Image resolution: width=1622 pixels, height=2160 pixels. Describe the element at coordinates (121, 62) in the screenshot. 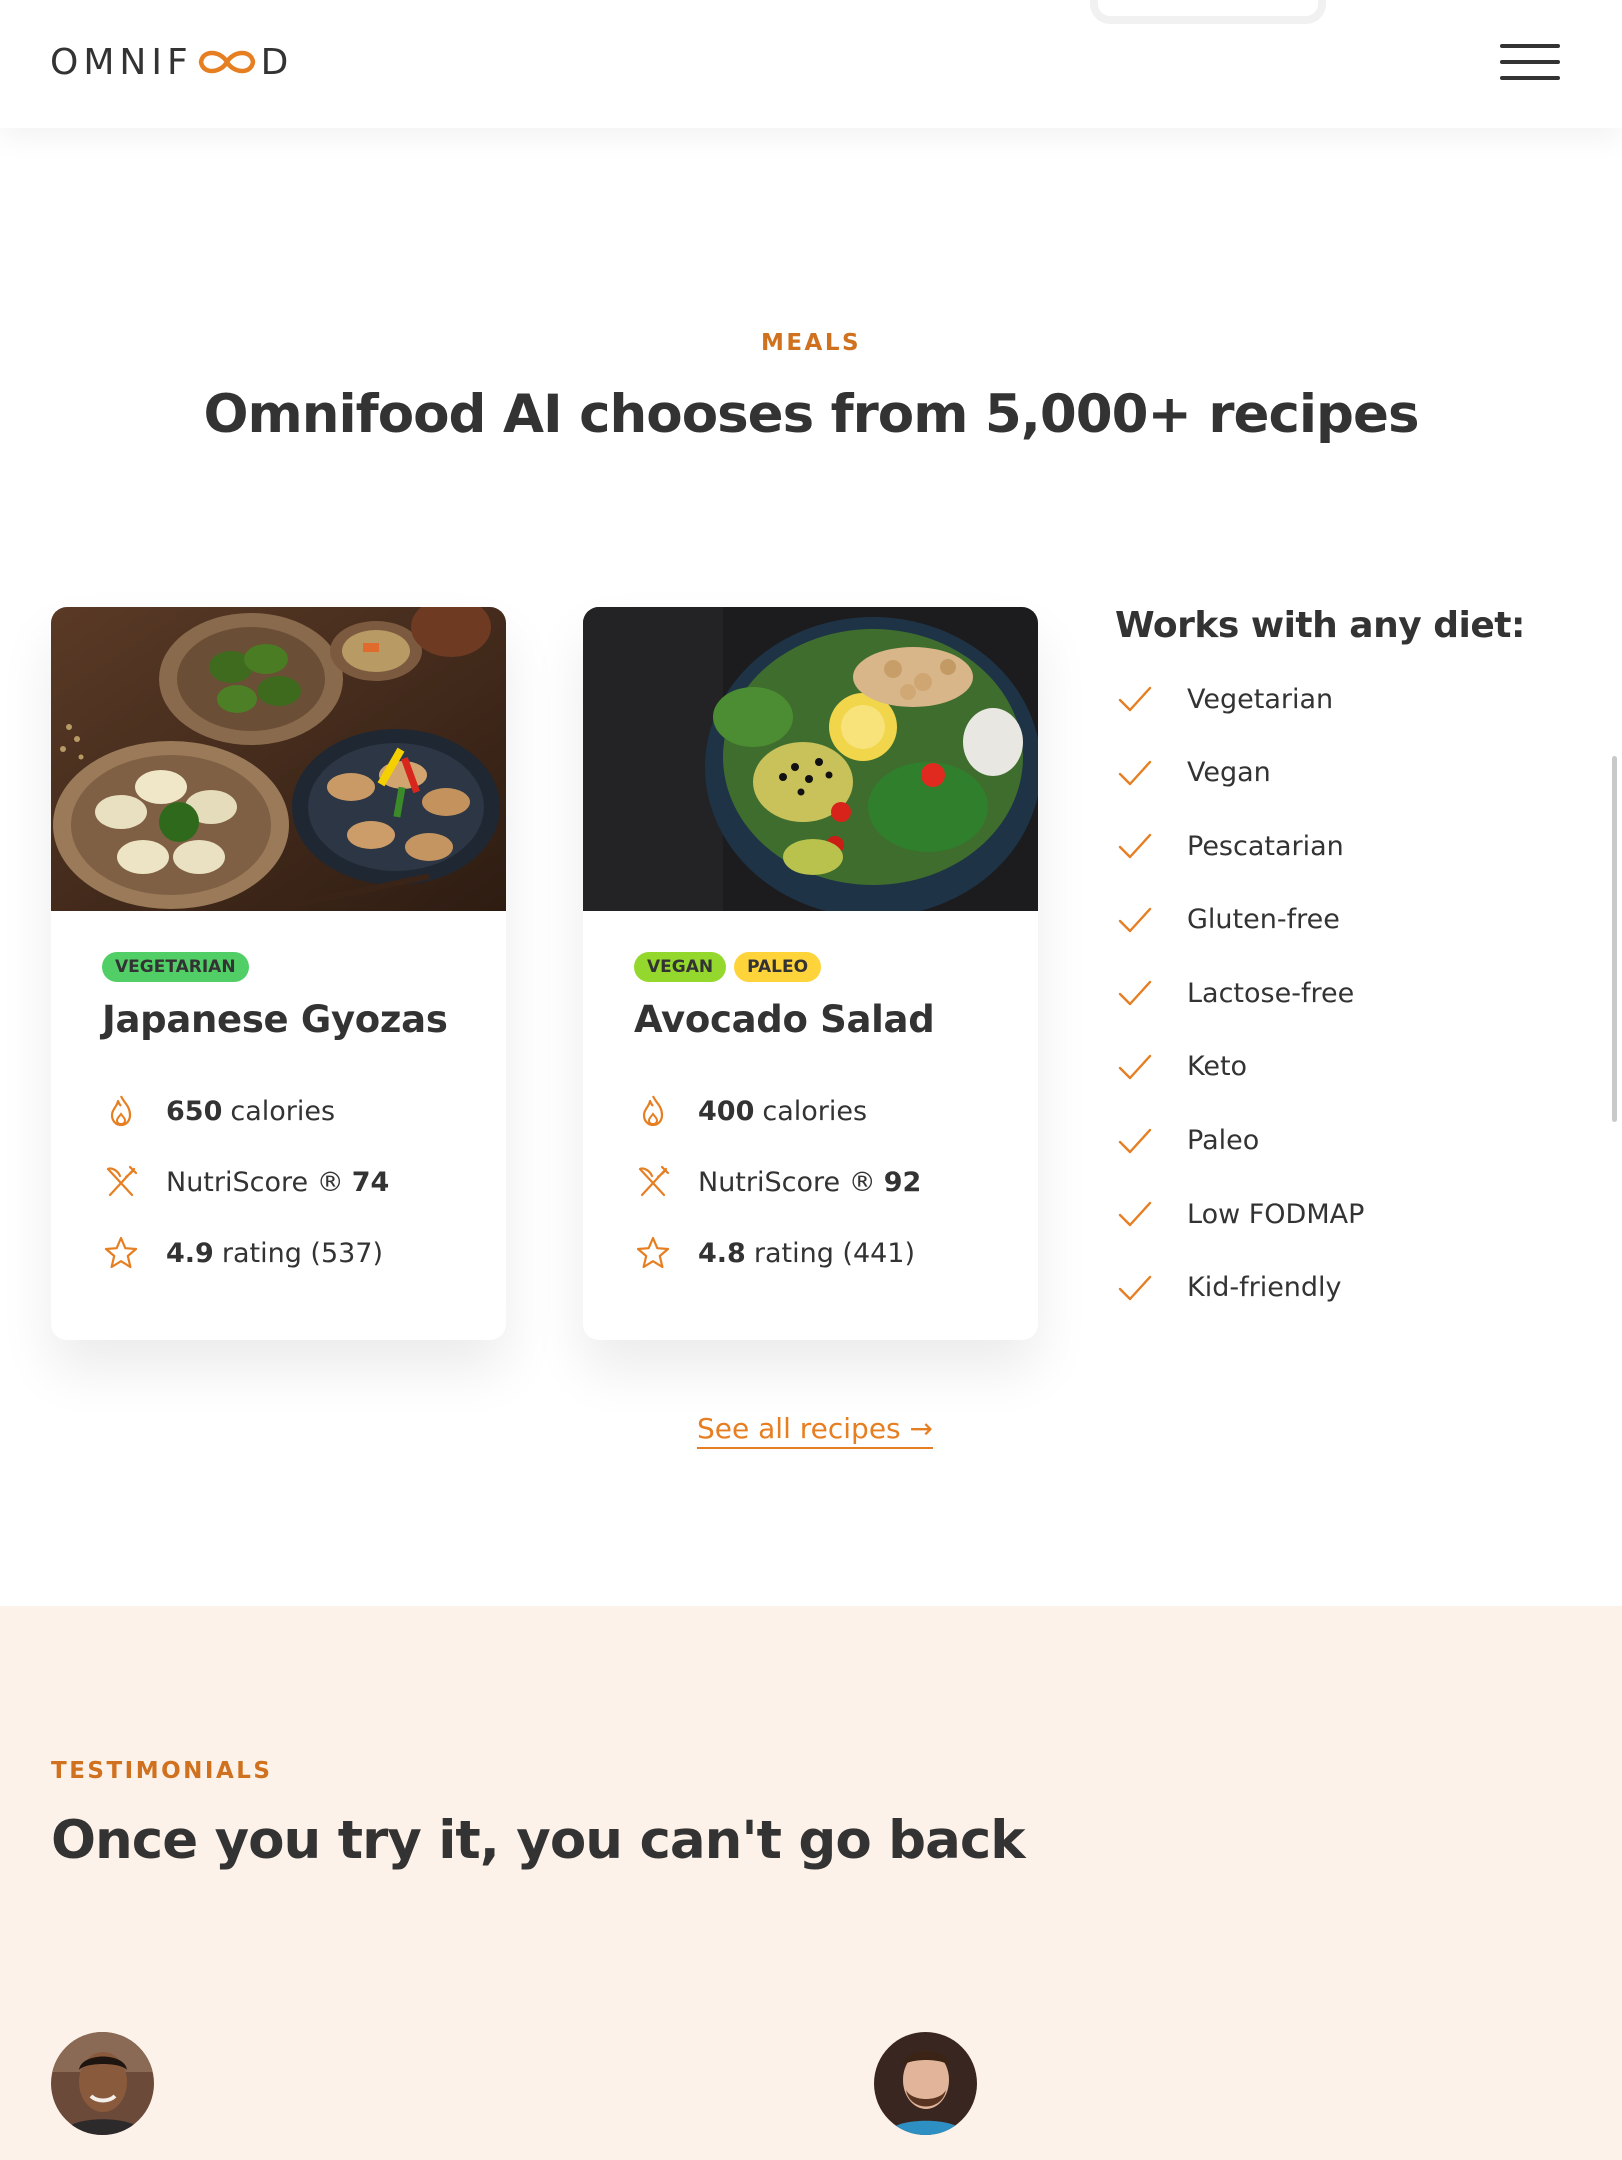

I see `logo-text-left: OMNIF` at that location.